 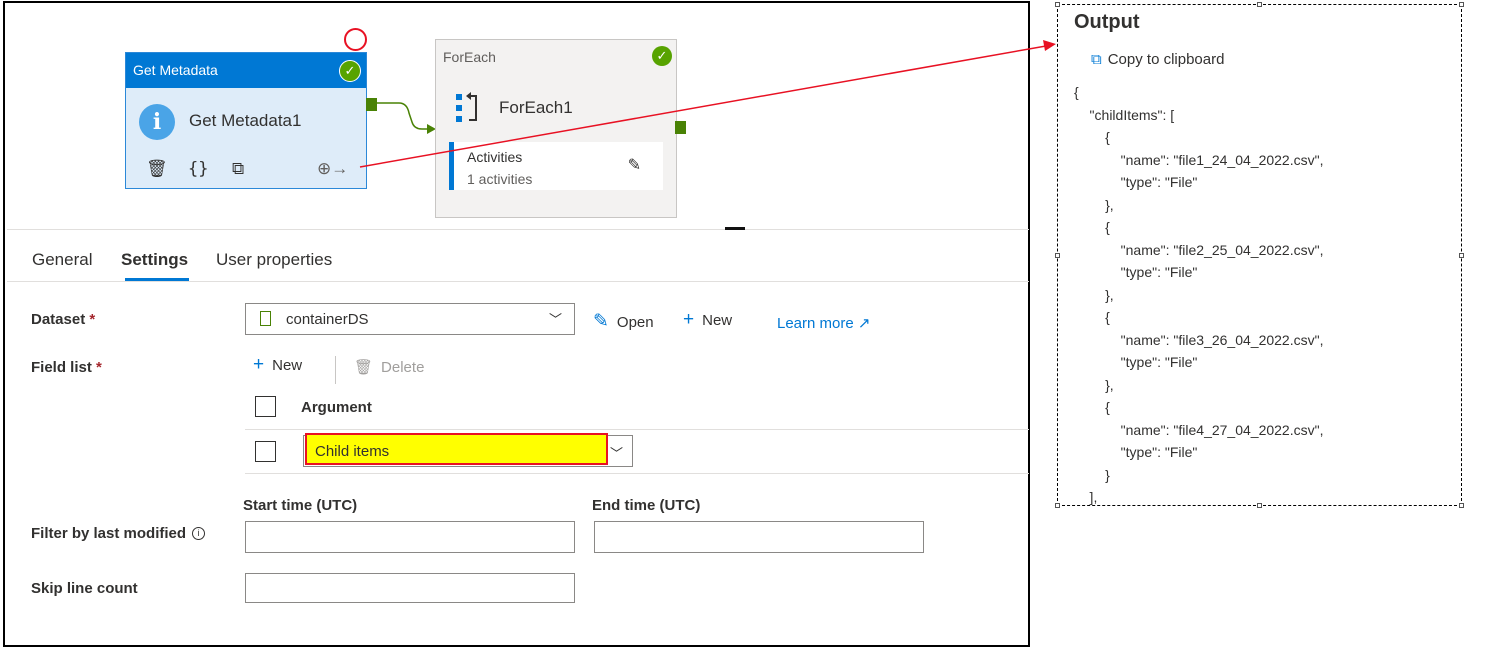 I want to click on filter-last-modified-label: Filter by last modified i, so click(x=118, y=533).